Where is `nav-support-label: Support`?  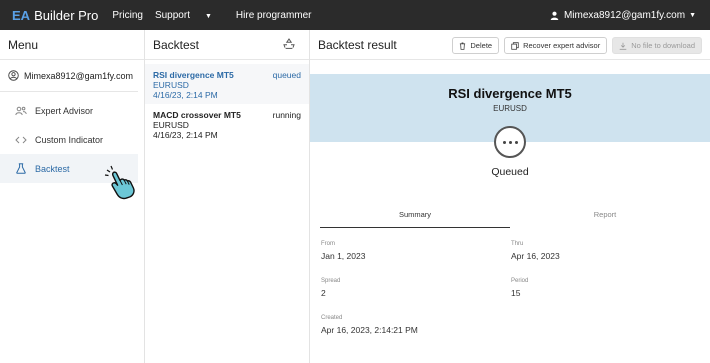
nav-support-label: Support is located at coordinates (172, 15).